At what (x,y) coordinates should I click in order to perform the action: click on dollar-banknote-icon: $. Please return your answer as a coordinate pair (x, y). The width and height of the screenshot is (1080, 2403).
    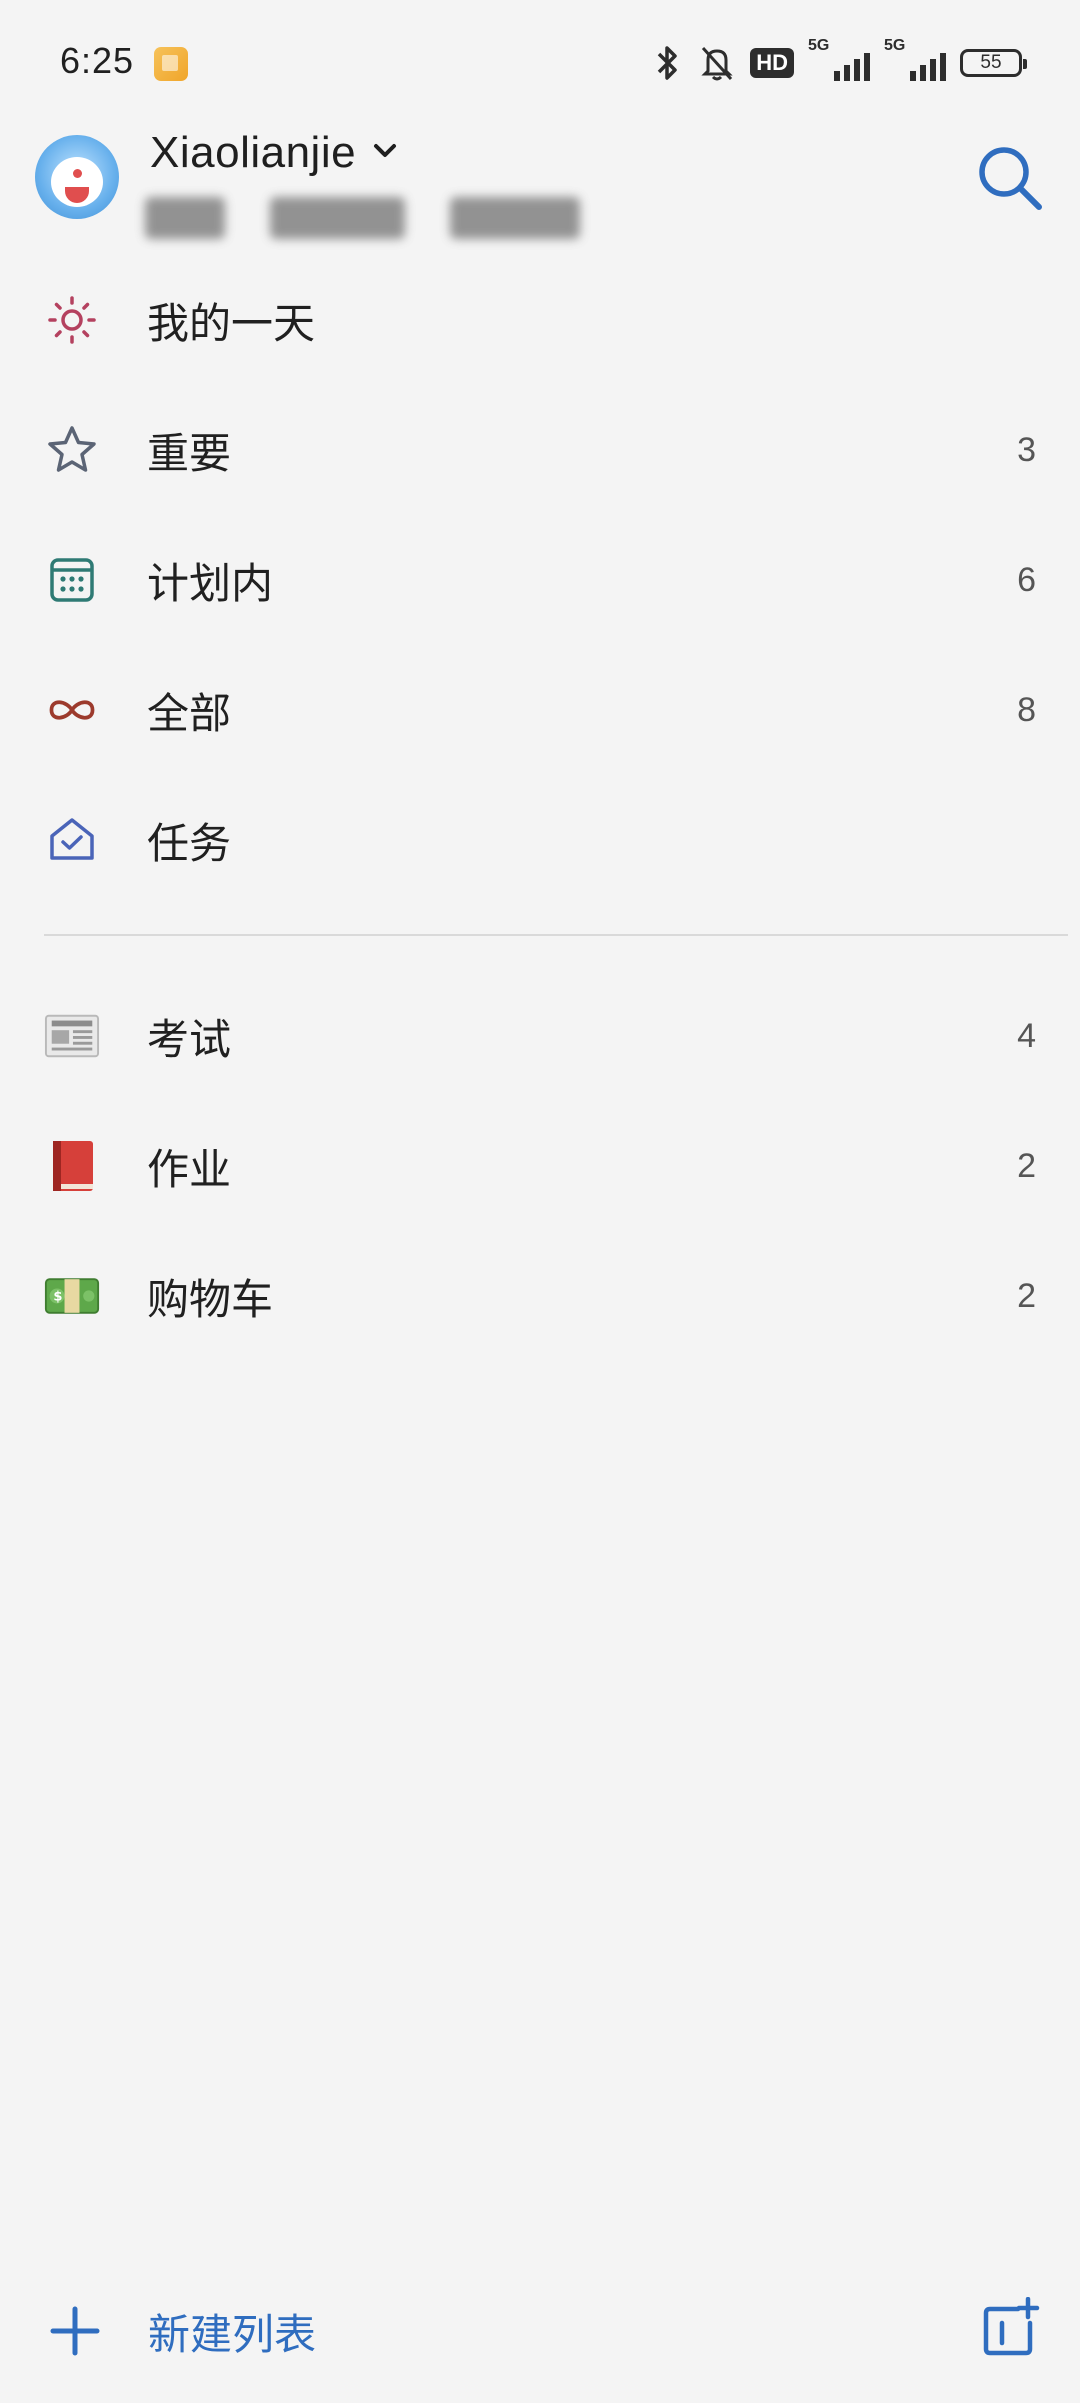
    Looking at the image, I should click on (72, 1296).